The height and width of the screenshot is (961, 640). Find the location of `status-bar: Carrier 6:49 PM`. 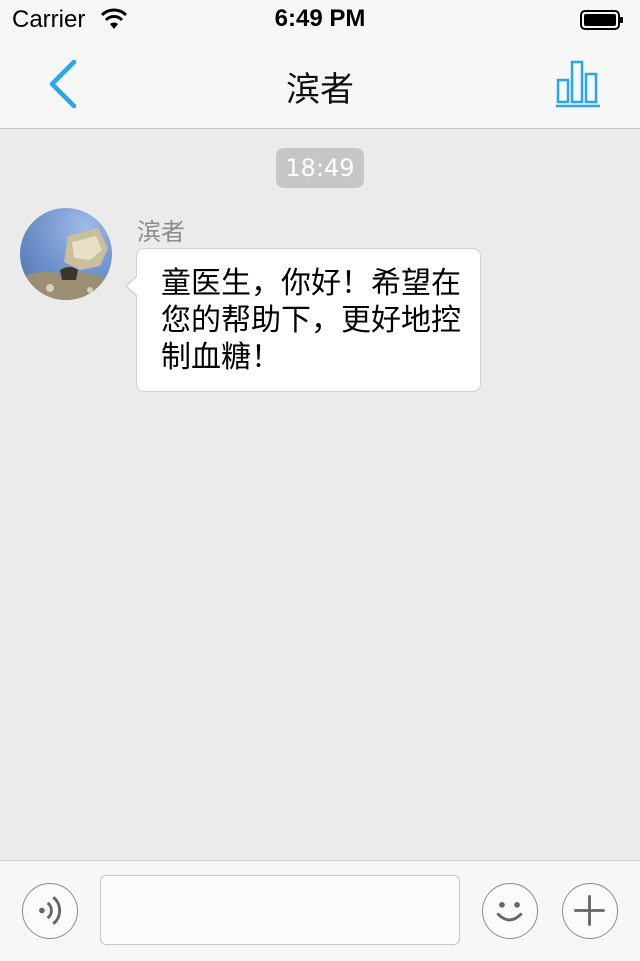

status-bar: Carrier 6:49 PM is located at coordinates (320, 20).